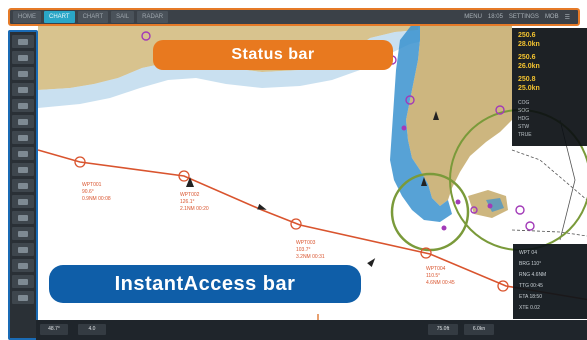 Image resolution: width=587 pixels, height=340 pixels. I want to click on mark-icon, so click(23, 137).